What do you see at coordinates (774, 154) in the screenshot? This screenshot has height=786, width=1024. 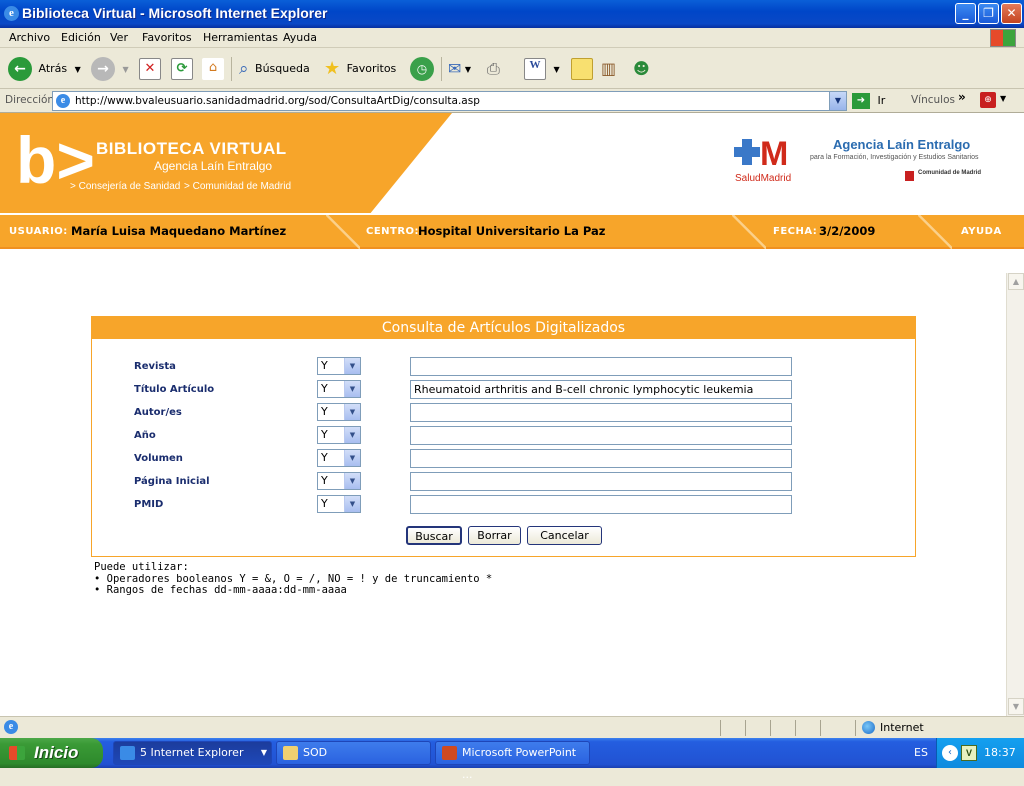 I see `svg-text: M` at bounding box center [774, 154].